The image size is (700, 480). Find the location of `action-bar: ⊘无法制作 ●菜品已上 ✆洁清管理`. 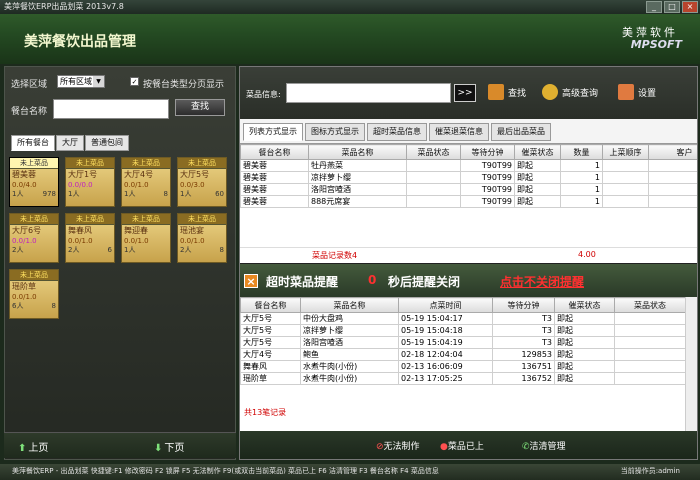

action-bar: ⊘无法制作 ●菜品已上 ✆洁清管理 is located at coordinates (468, 445).